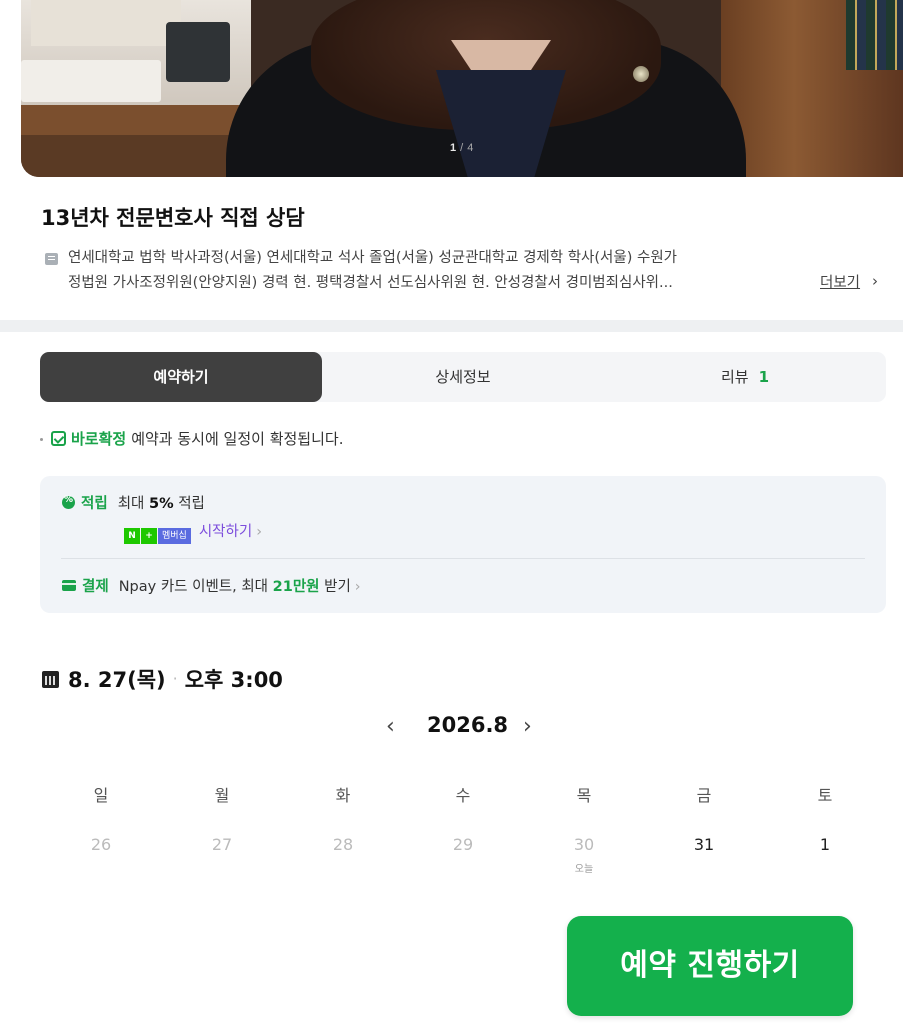 The width and height of the screenshot is (903, 1024). What do you see at coordinates (68, 502) in the screenshot?
I see `reward-coin-icon` at bounding box center [68, 502].